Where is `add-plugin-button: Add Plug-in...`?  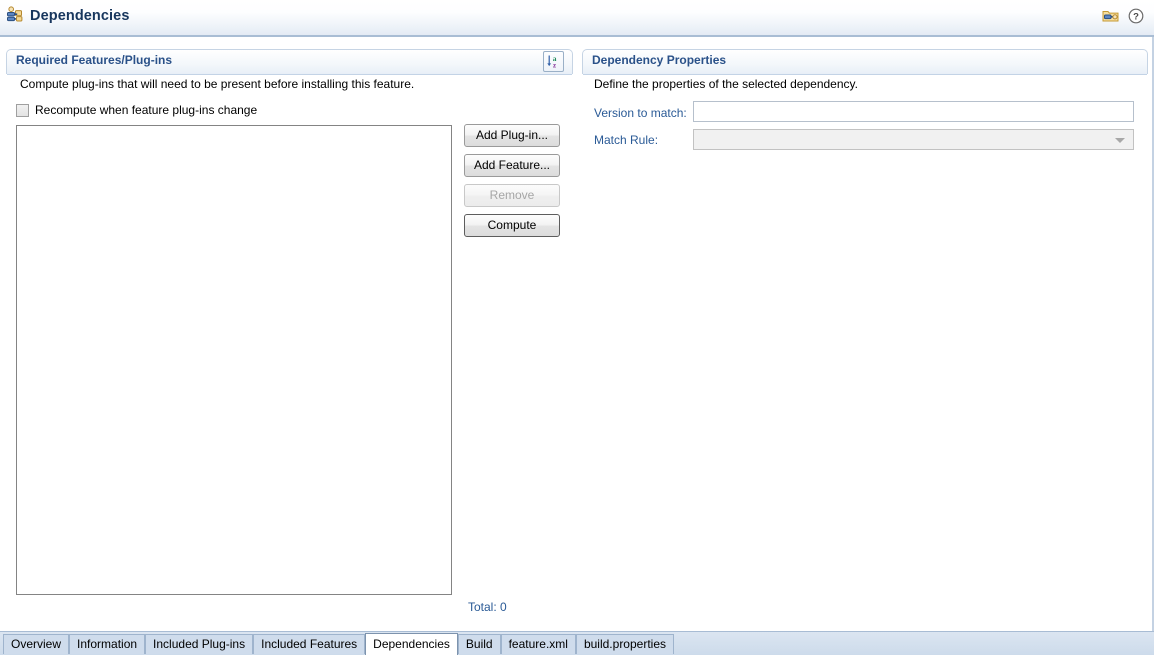
add-plugin-button: Add Plug-in... is located at coordinates (512, 135).